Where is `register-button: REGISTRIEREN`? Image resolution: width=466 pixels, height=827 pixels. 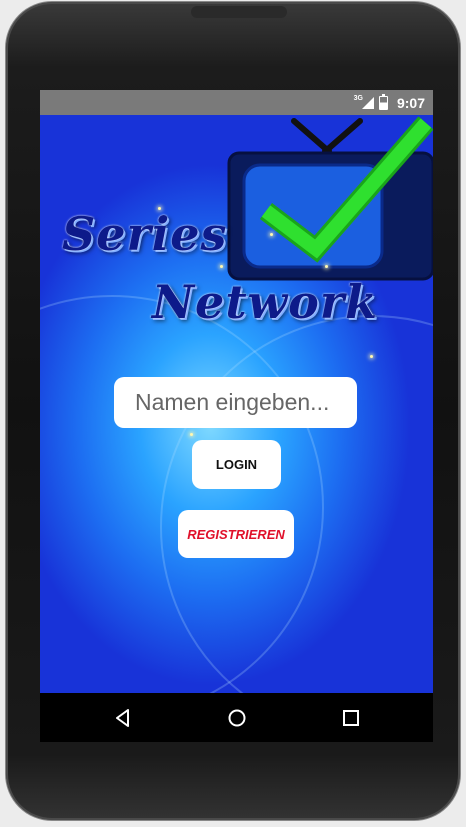
register-button: REGISTRIEREN is located at coordinates (236, 534).